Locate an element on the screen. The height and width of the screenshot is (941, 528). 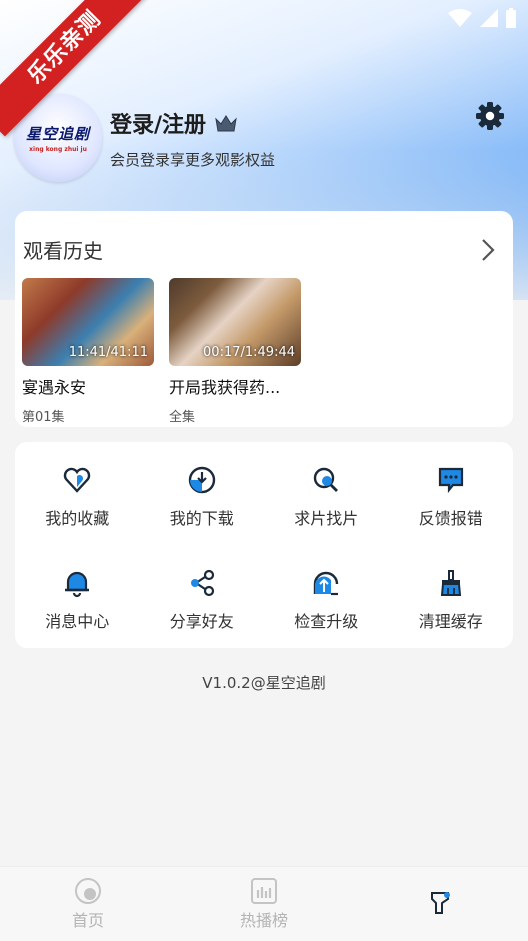
message-center-label: 消息中心 is located at coordinates (77, 621).